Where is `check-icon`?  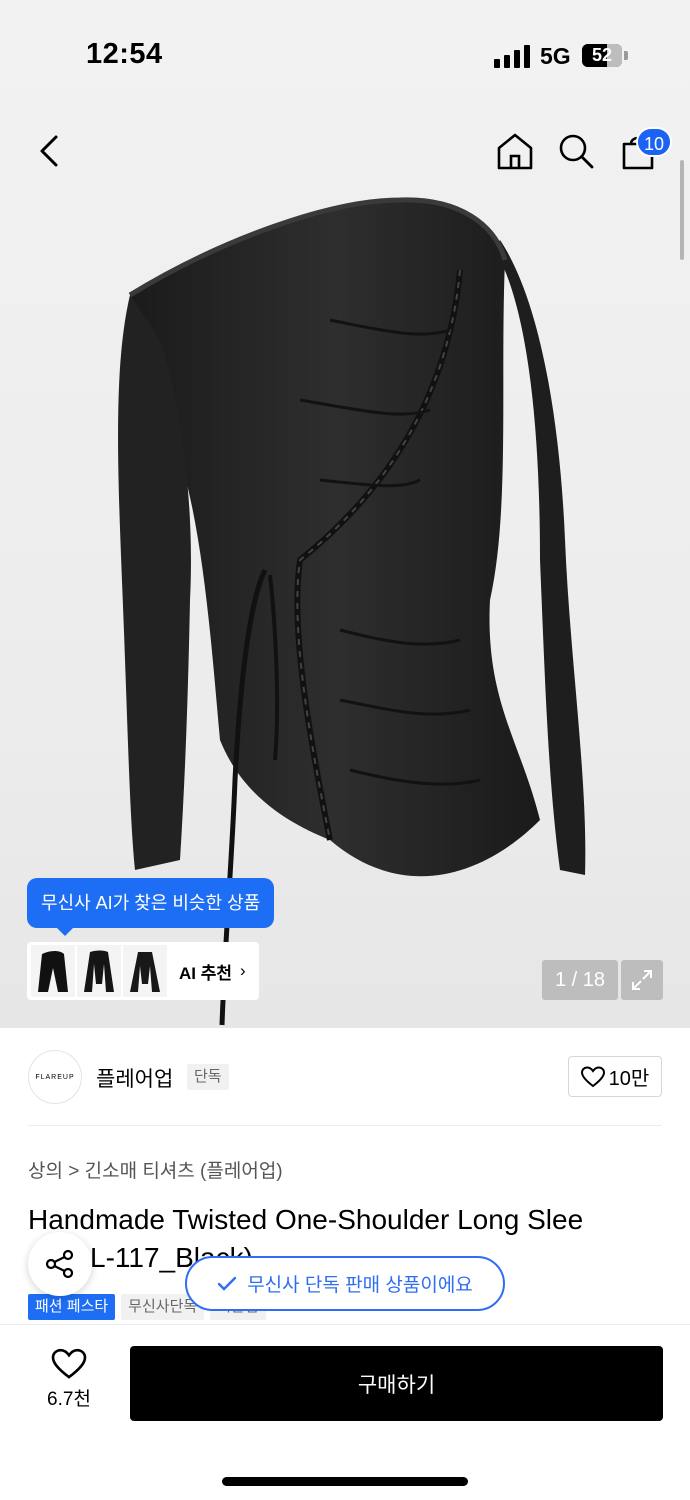
check-icon is located at coordinates (227, 1283).